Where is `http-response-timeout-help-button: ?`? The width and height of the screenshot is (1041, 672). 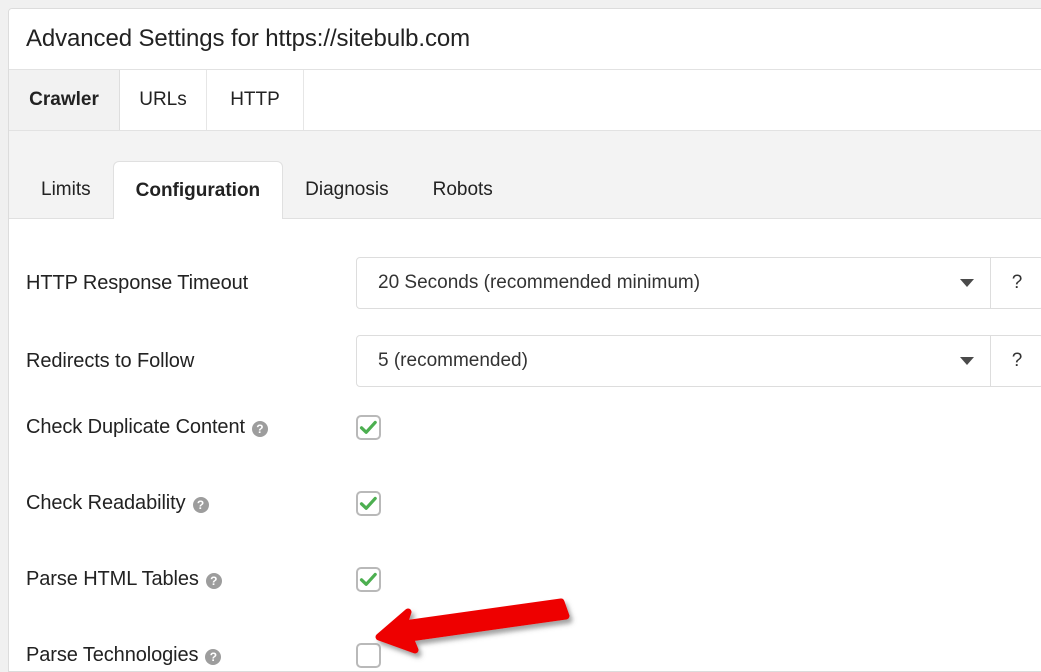 http-response-timeout-help-button: ? is located at coordinates (1016, 283).